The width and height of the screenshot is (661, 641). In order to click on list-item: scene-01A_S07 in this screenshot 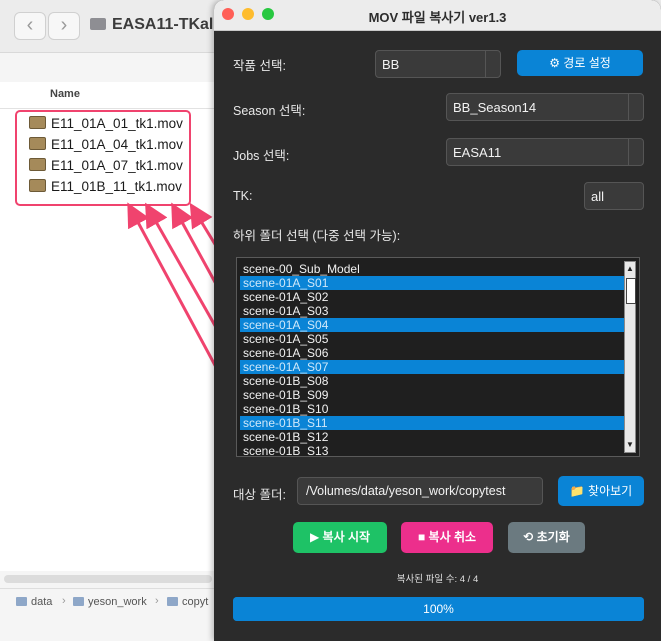, I will do `click(433, 367)`.